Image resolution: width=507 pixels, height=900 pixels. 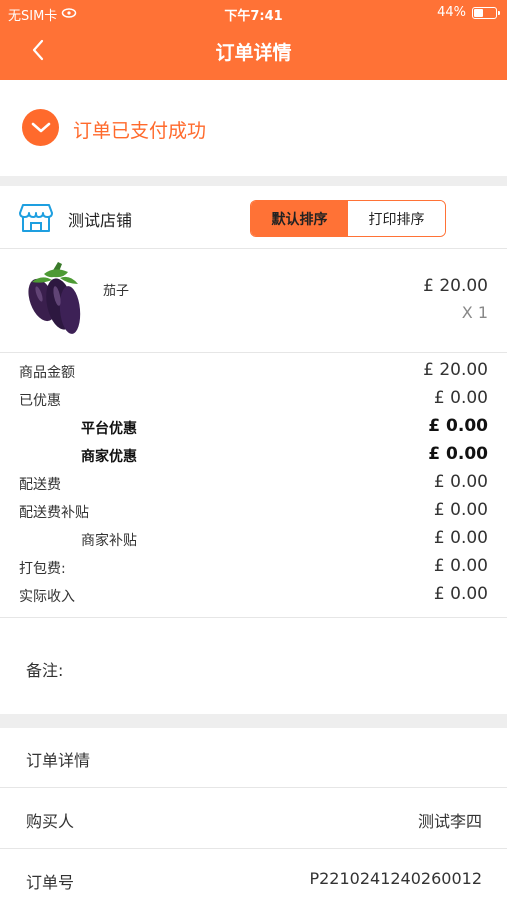 What do you see at coordinates (100, 220) in the screenshot?
I see `store-name: 测试店铺` at bounding box center [100, 220].